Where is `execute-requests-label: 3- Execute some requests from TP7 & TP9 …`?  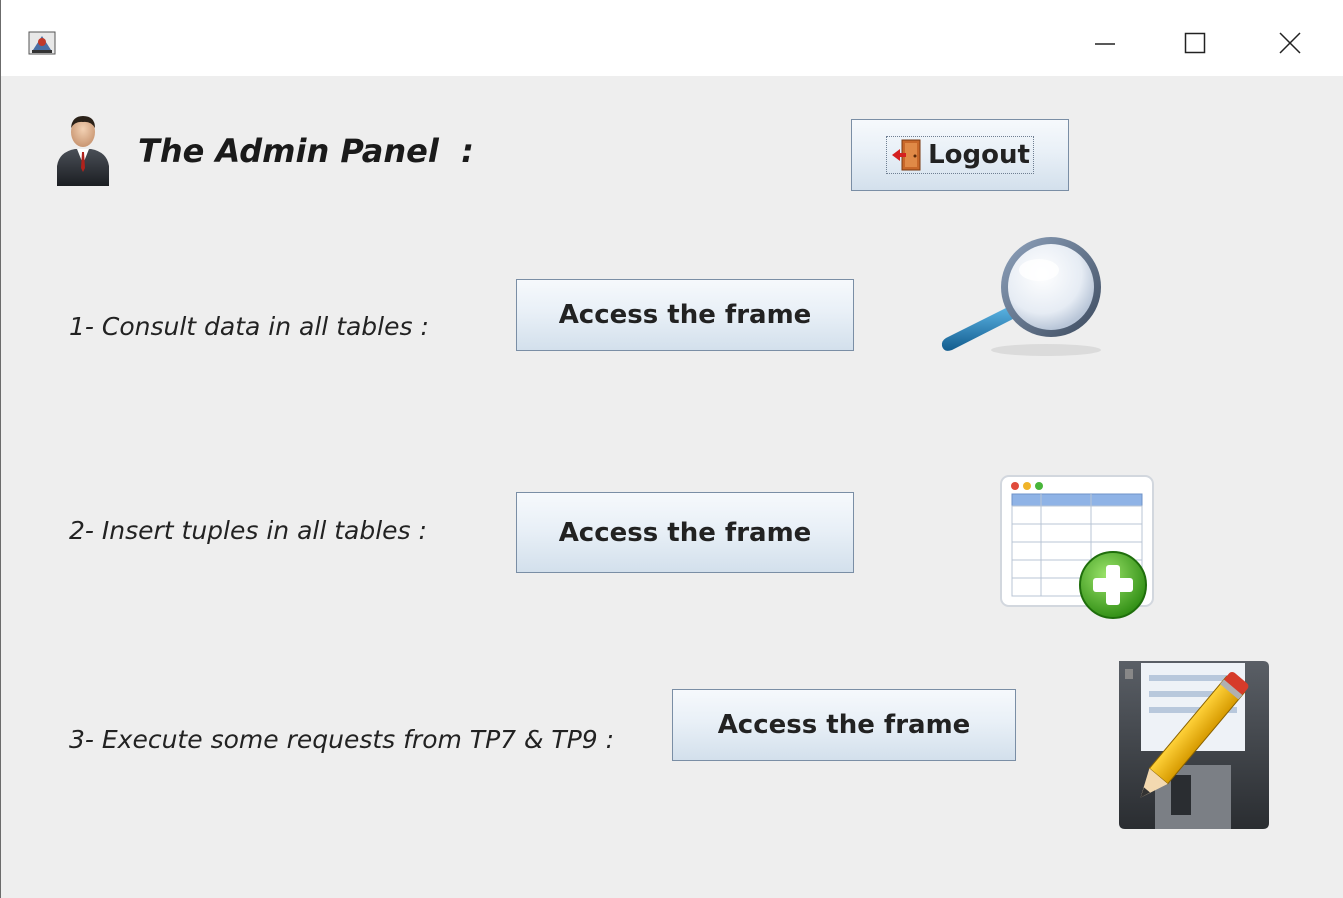
execute-requests-label: 3- Execute some requests from TP7 & TP9 … is located at coordinates (342, 739).